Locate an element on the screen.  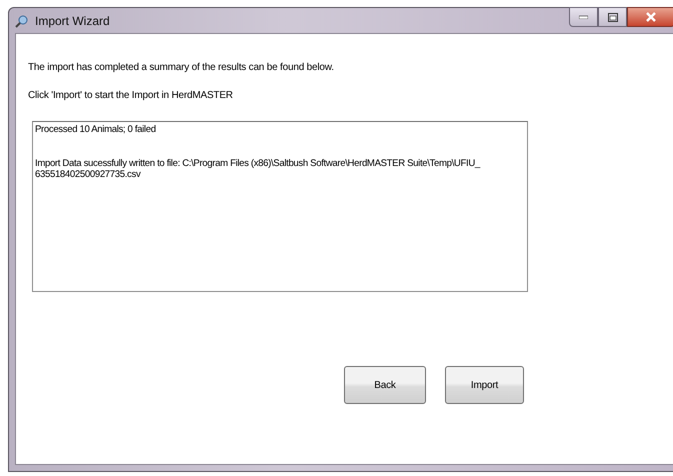
result-line: 635518402500927735.csv is located at coordinates (88, 174).